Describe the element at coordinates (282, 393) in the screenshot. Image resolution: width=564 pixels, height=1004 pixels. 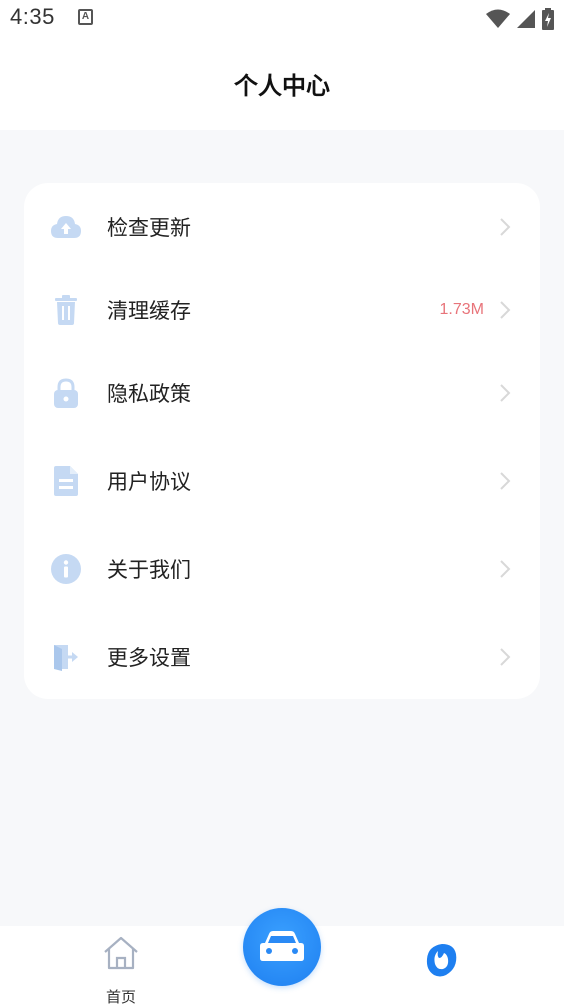
I see `menu-item-privacy-policy: 隐私政策` at that location.